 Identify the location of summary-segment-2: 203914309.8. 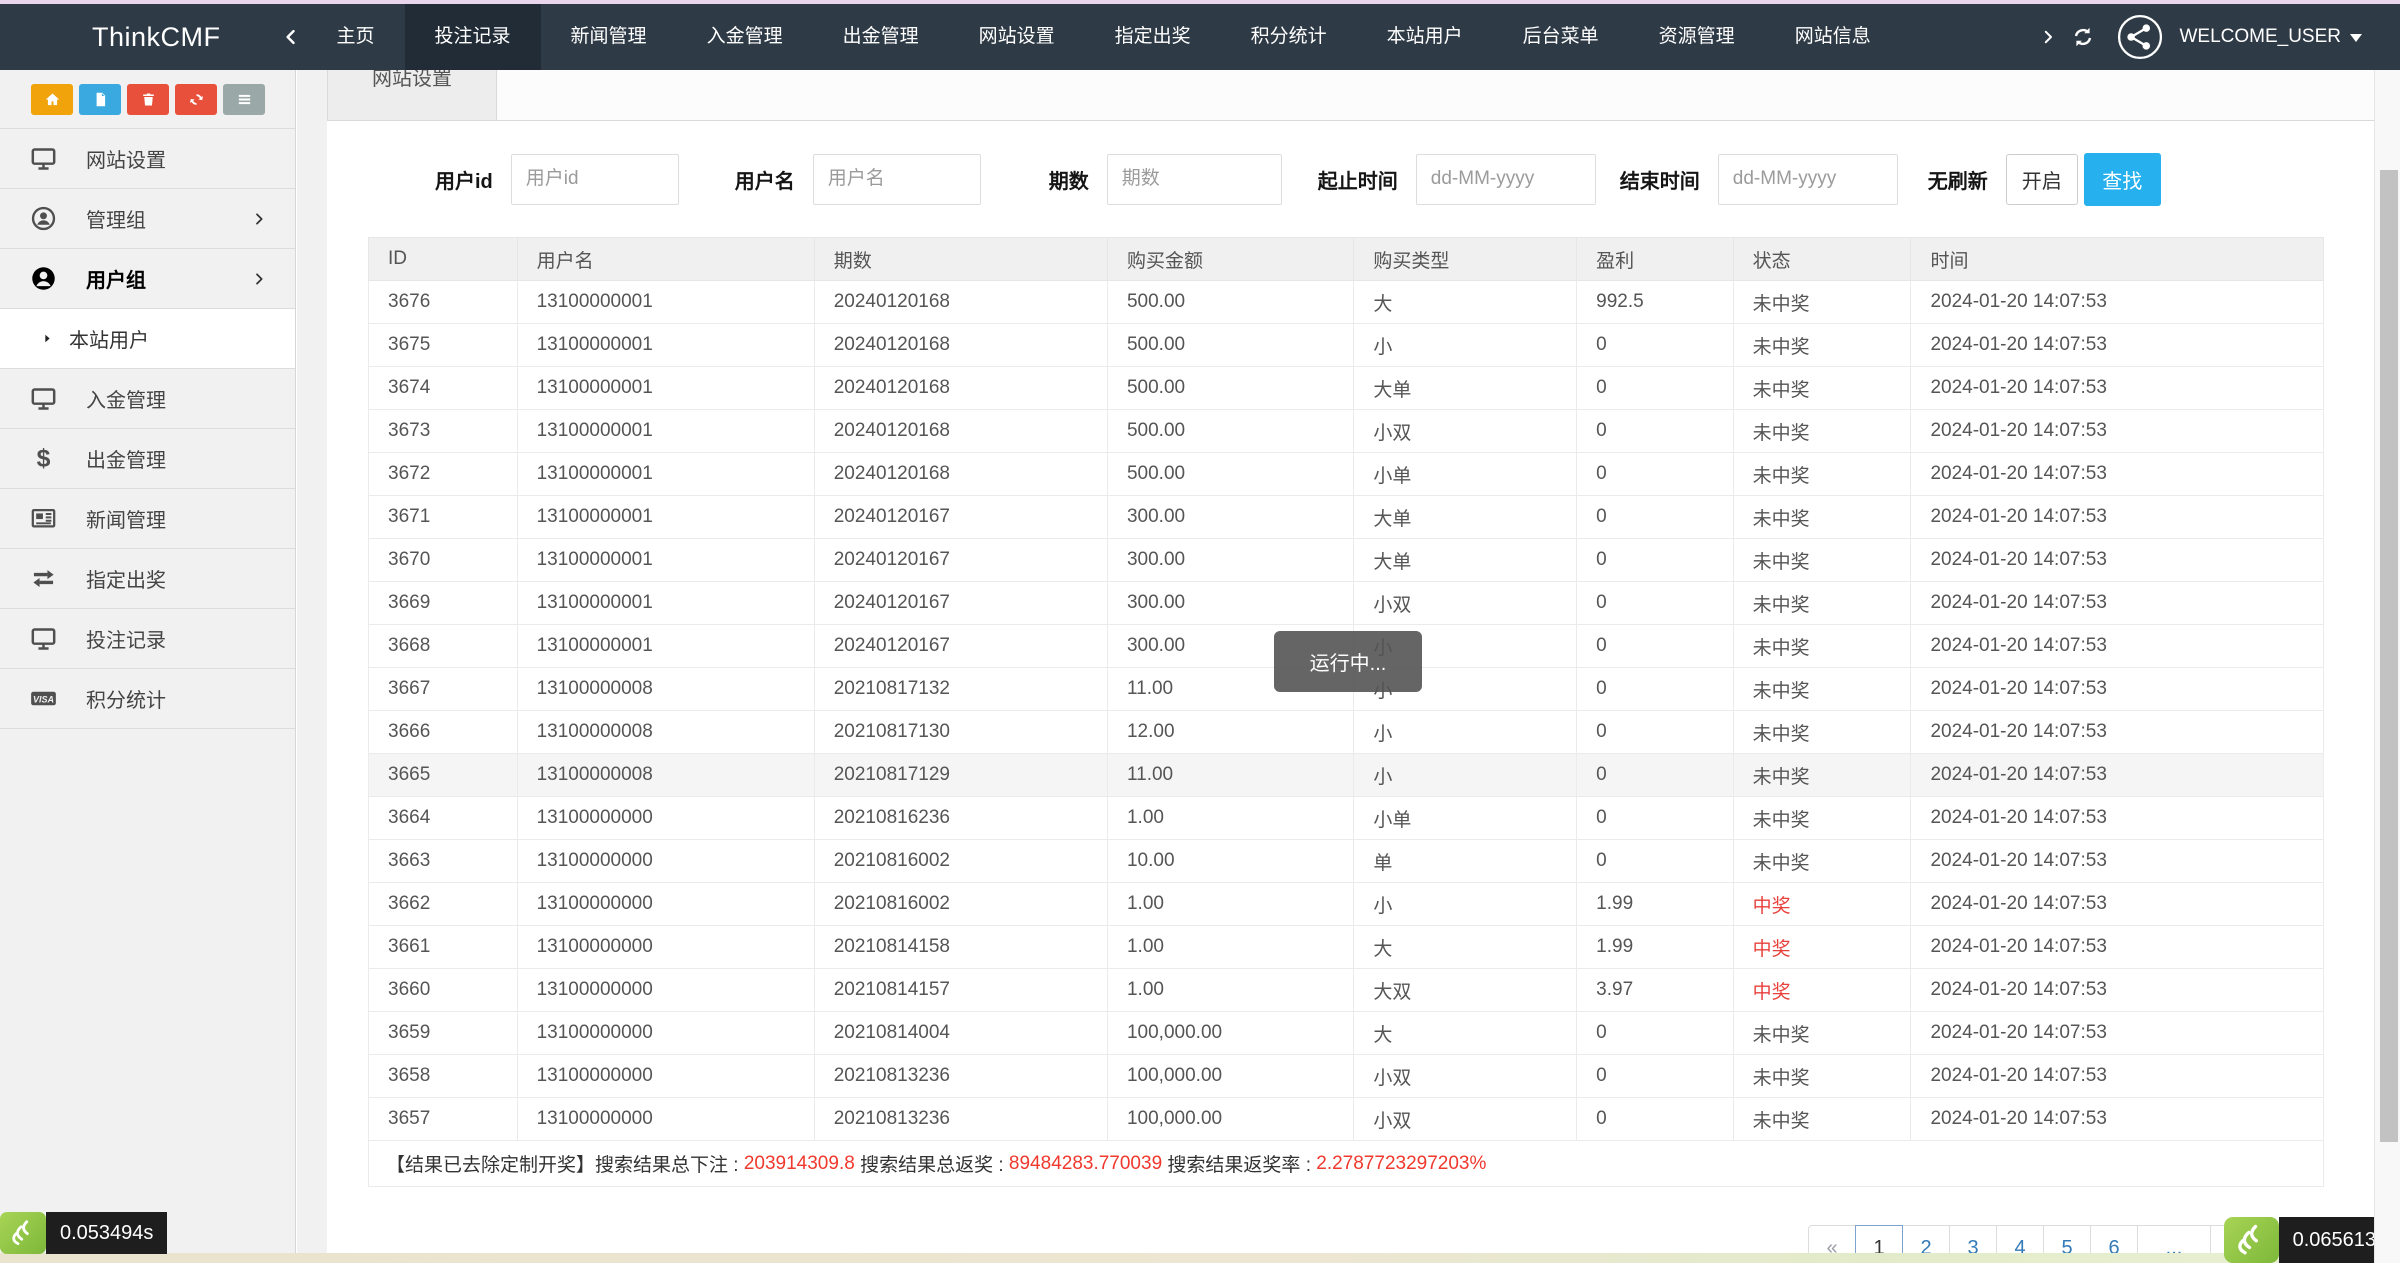
(799, 1163).